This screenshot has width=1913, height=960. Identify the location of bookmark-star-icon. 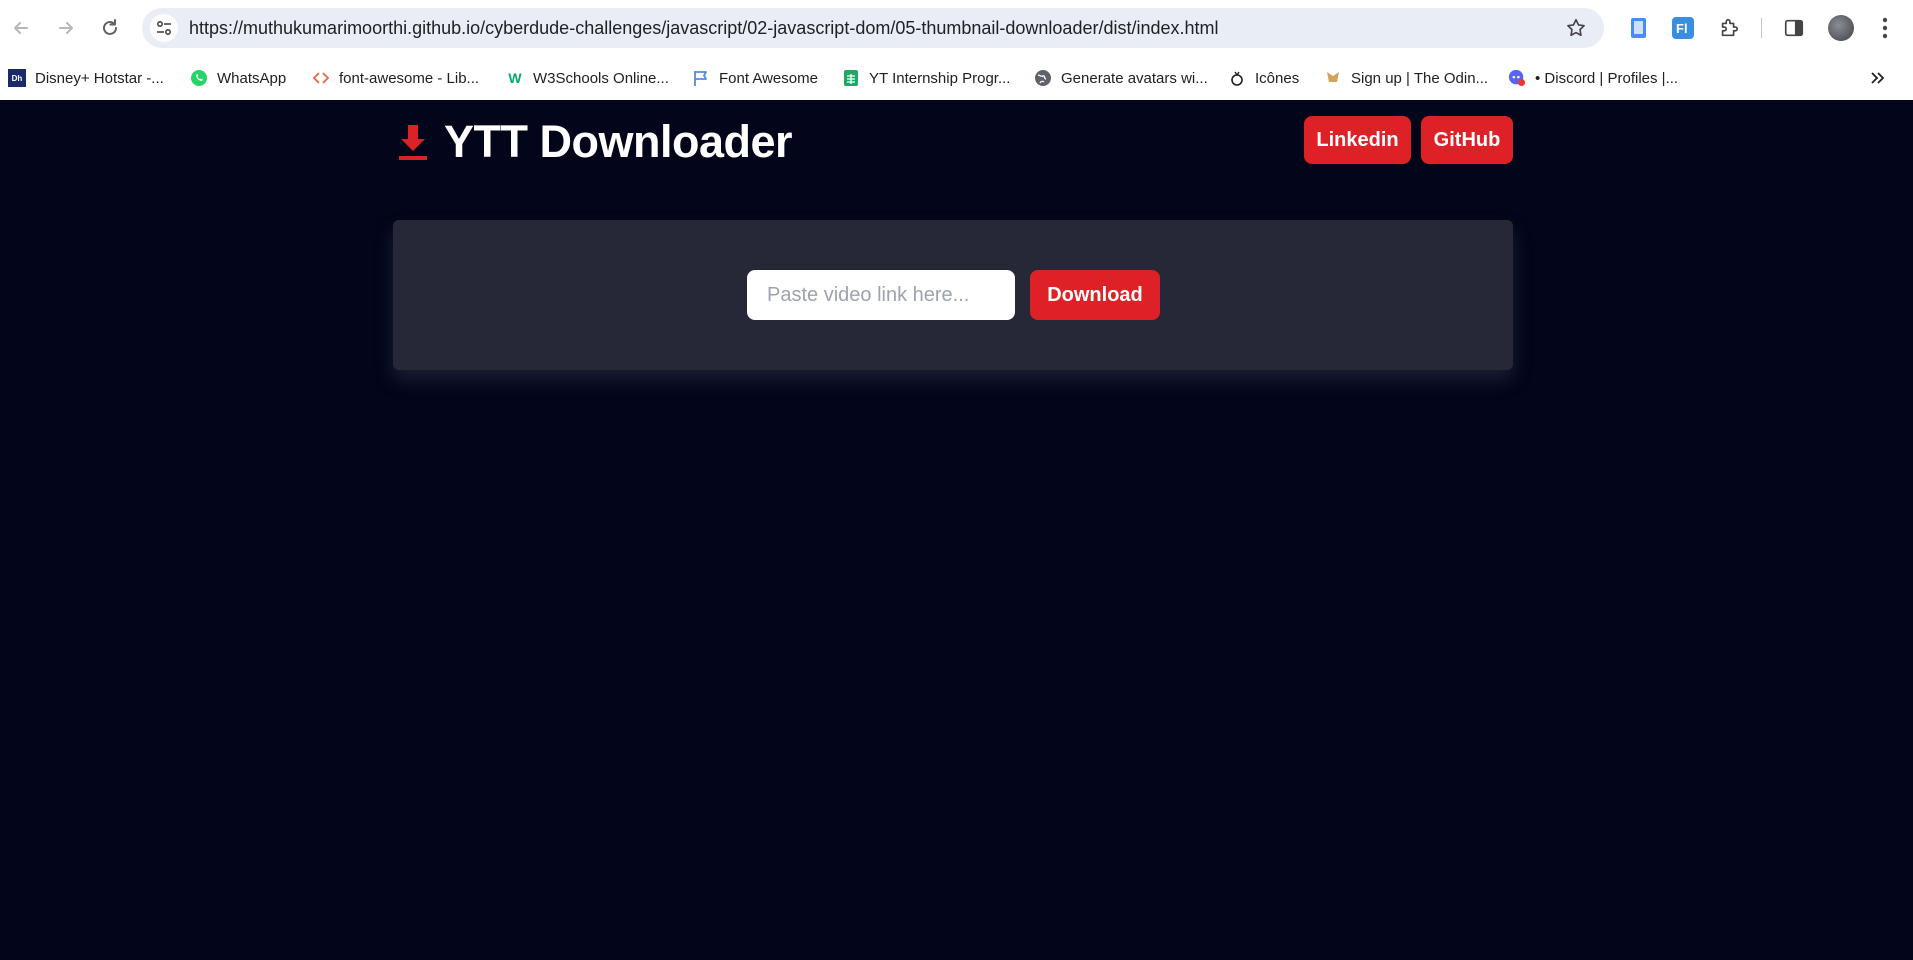
(1576, 28).